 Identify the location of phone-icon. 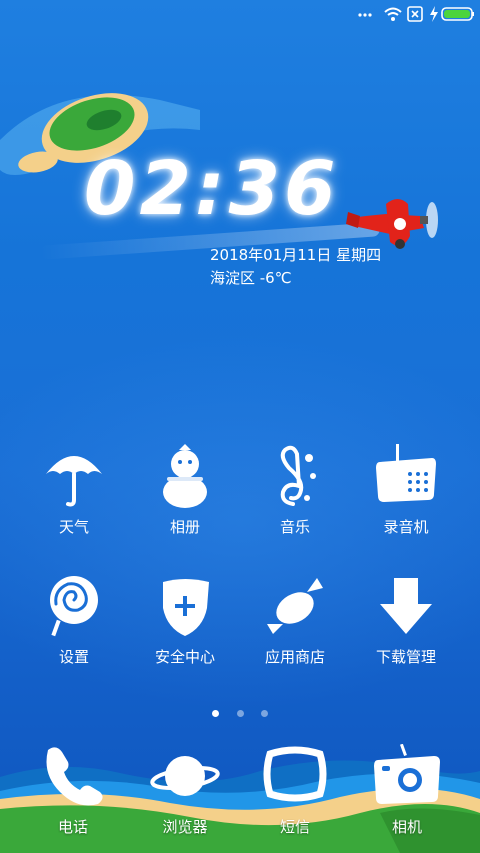
(74, 776).